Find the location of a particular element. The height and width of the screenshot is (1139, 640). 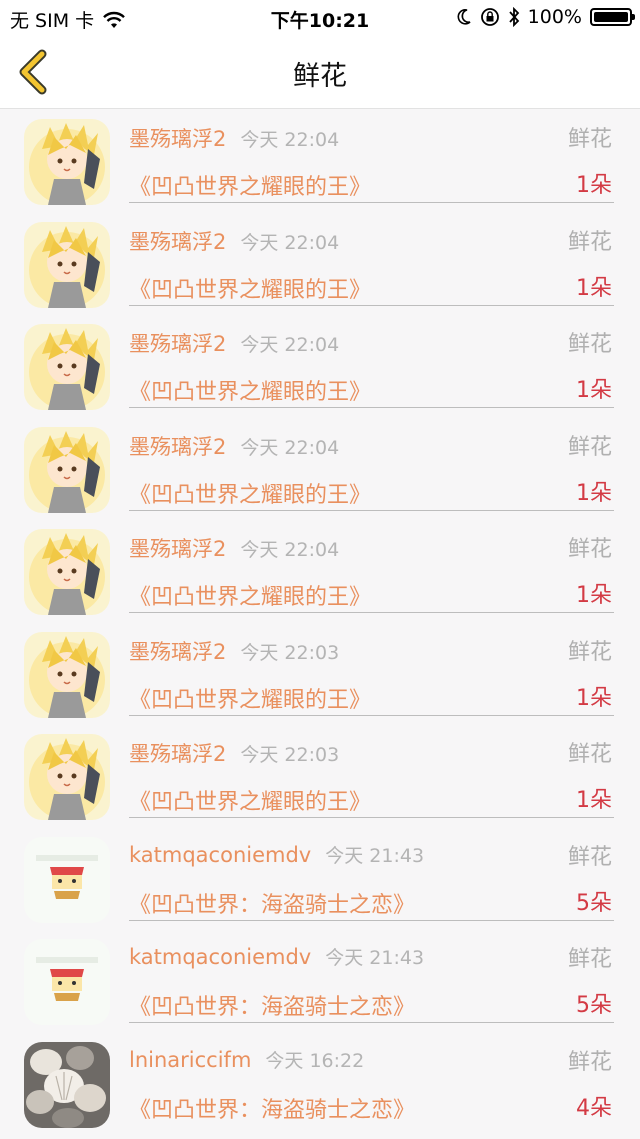

battery-icon is located at coordinates (612, 17).